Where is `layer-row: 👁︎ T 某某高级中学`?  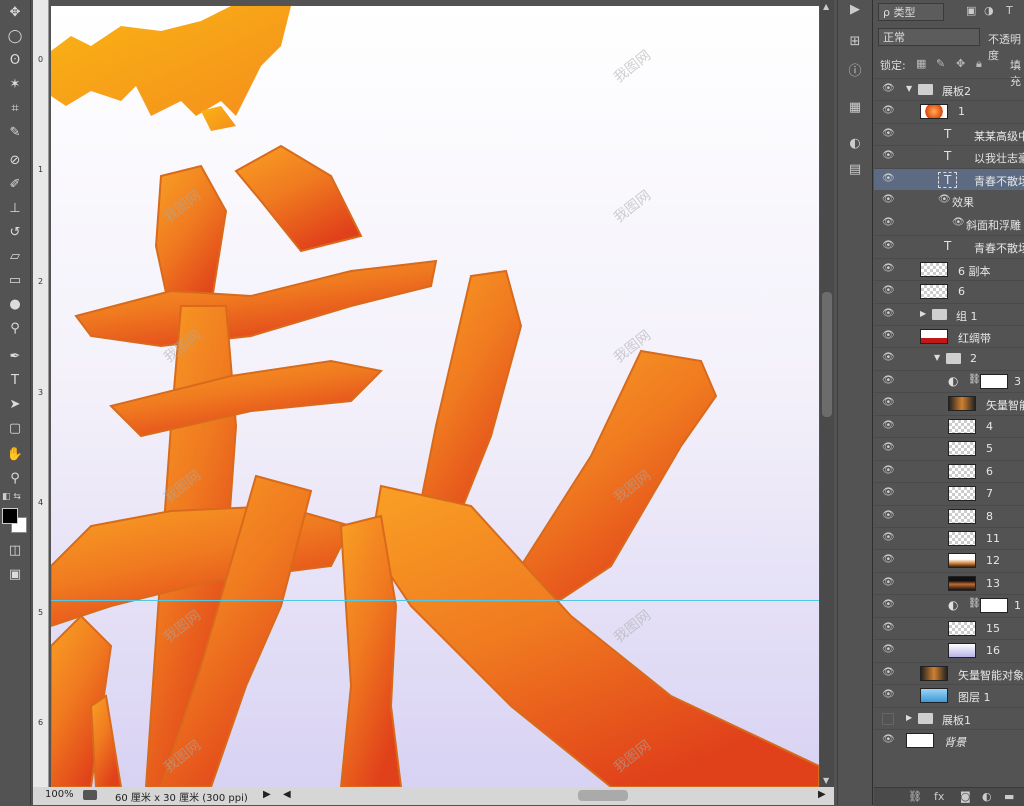 layer-row: 👁︎ T 某某高级中学 is located at coordinates (949, 133).